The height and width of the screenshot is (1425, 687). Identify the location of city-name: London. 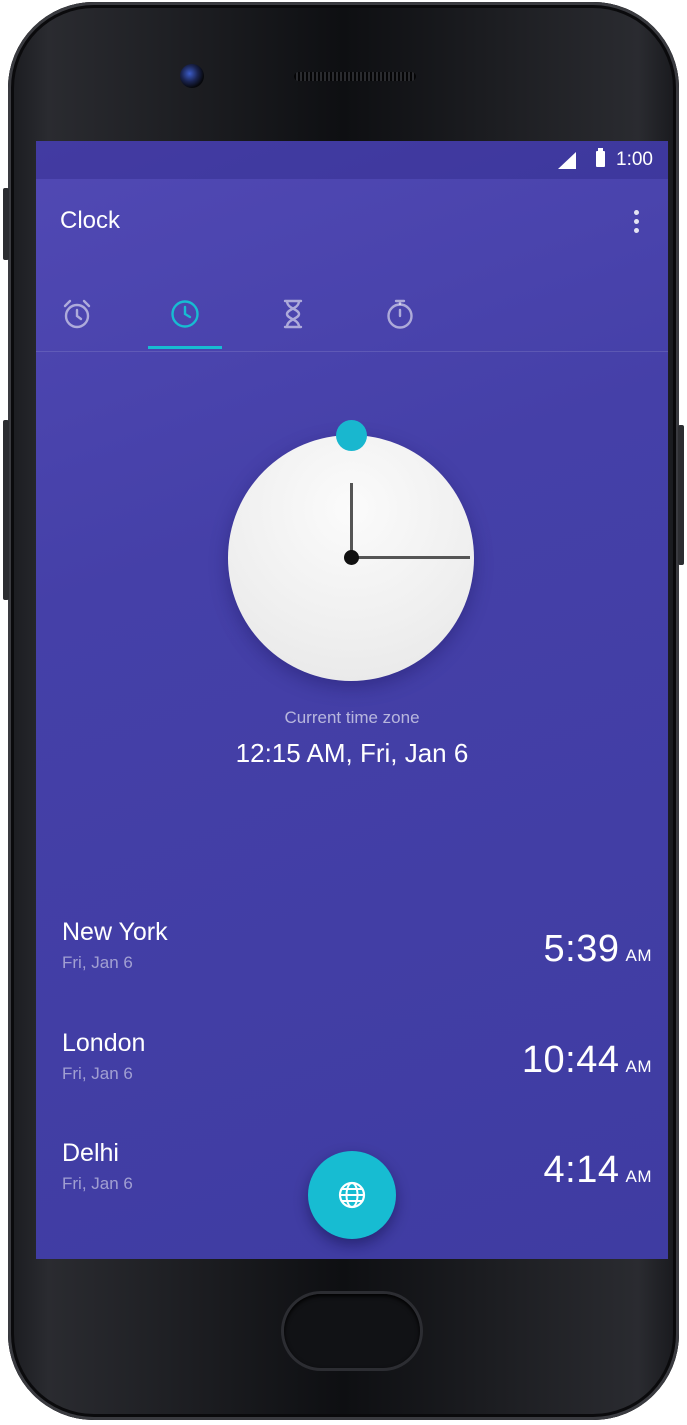
(104, 1043).